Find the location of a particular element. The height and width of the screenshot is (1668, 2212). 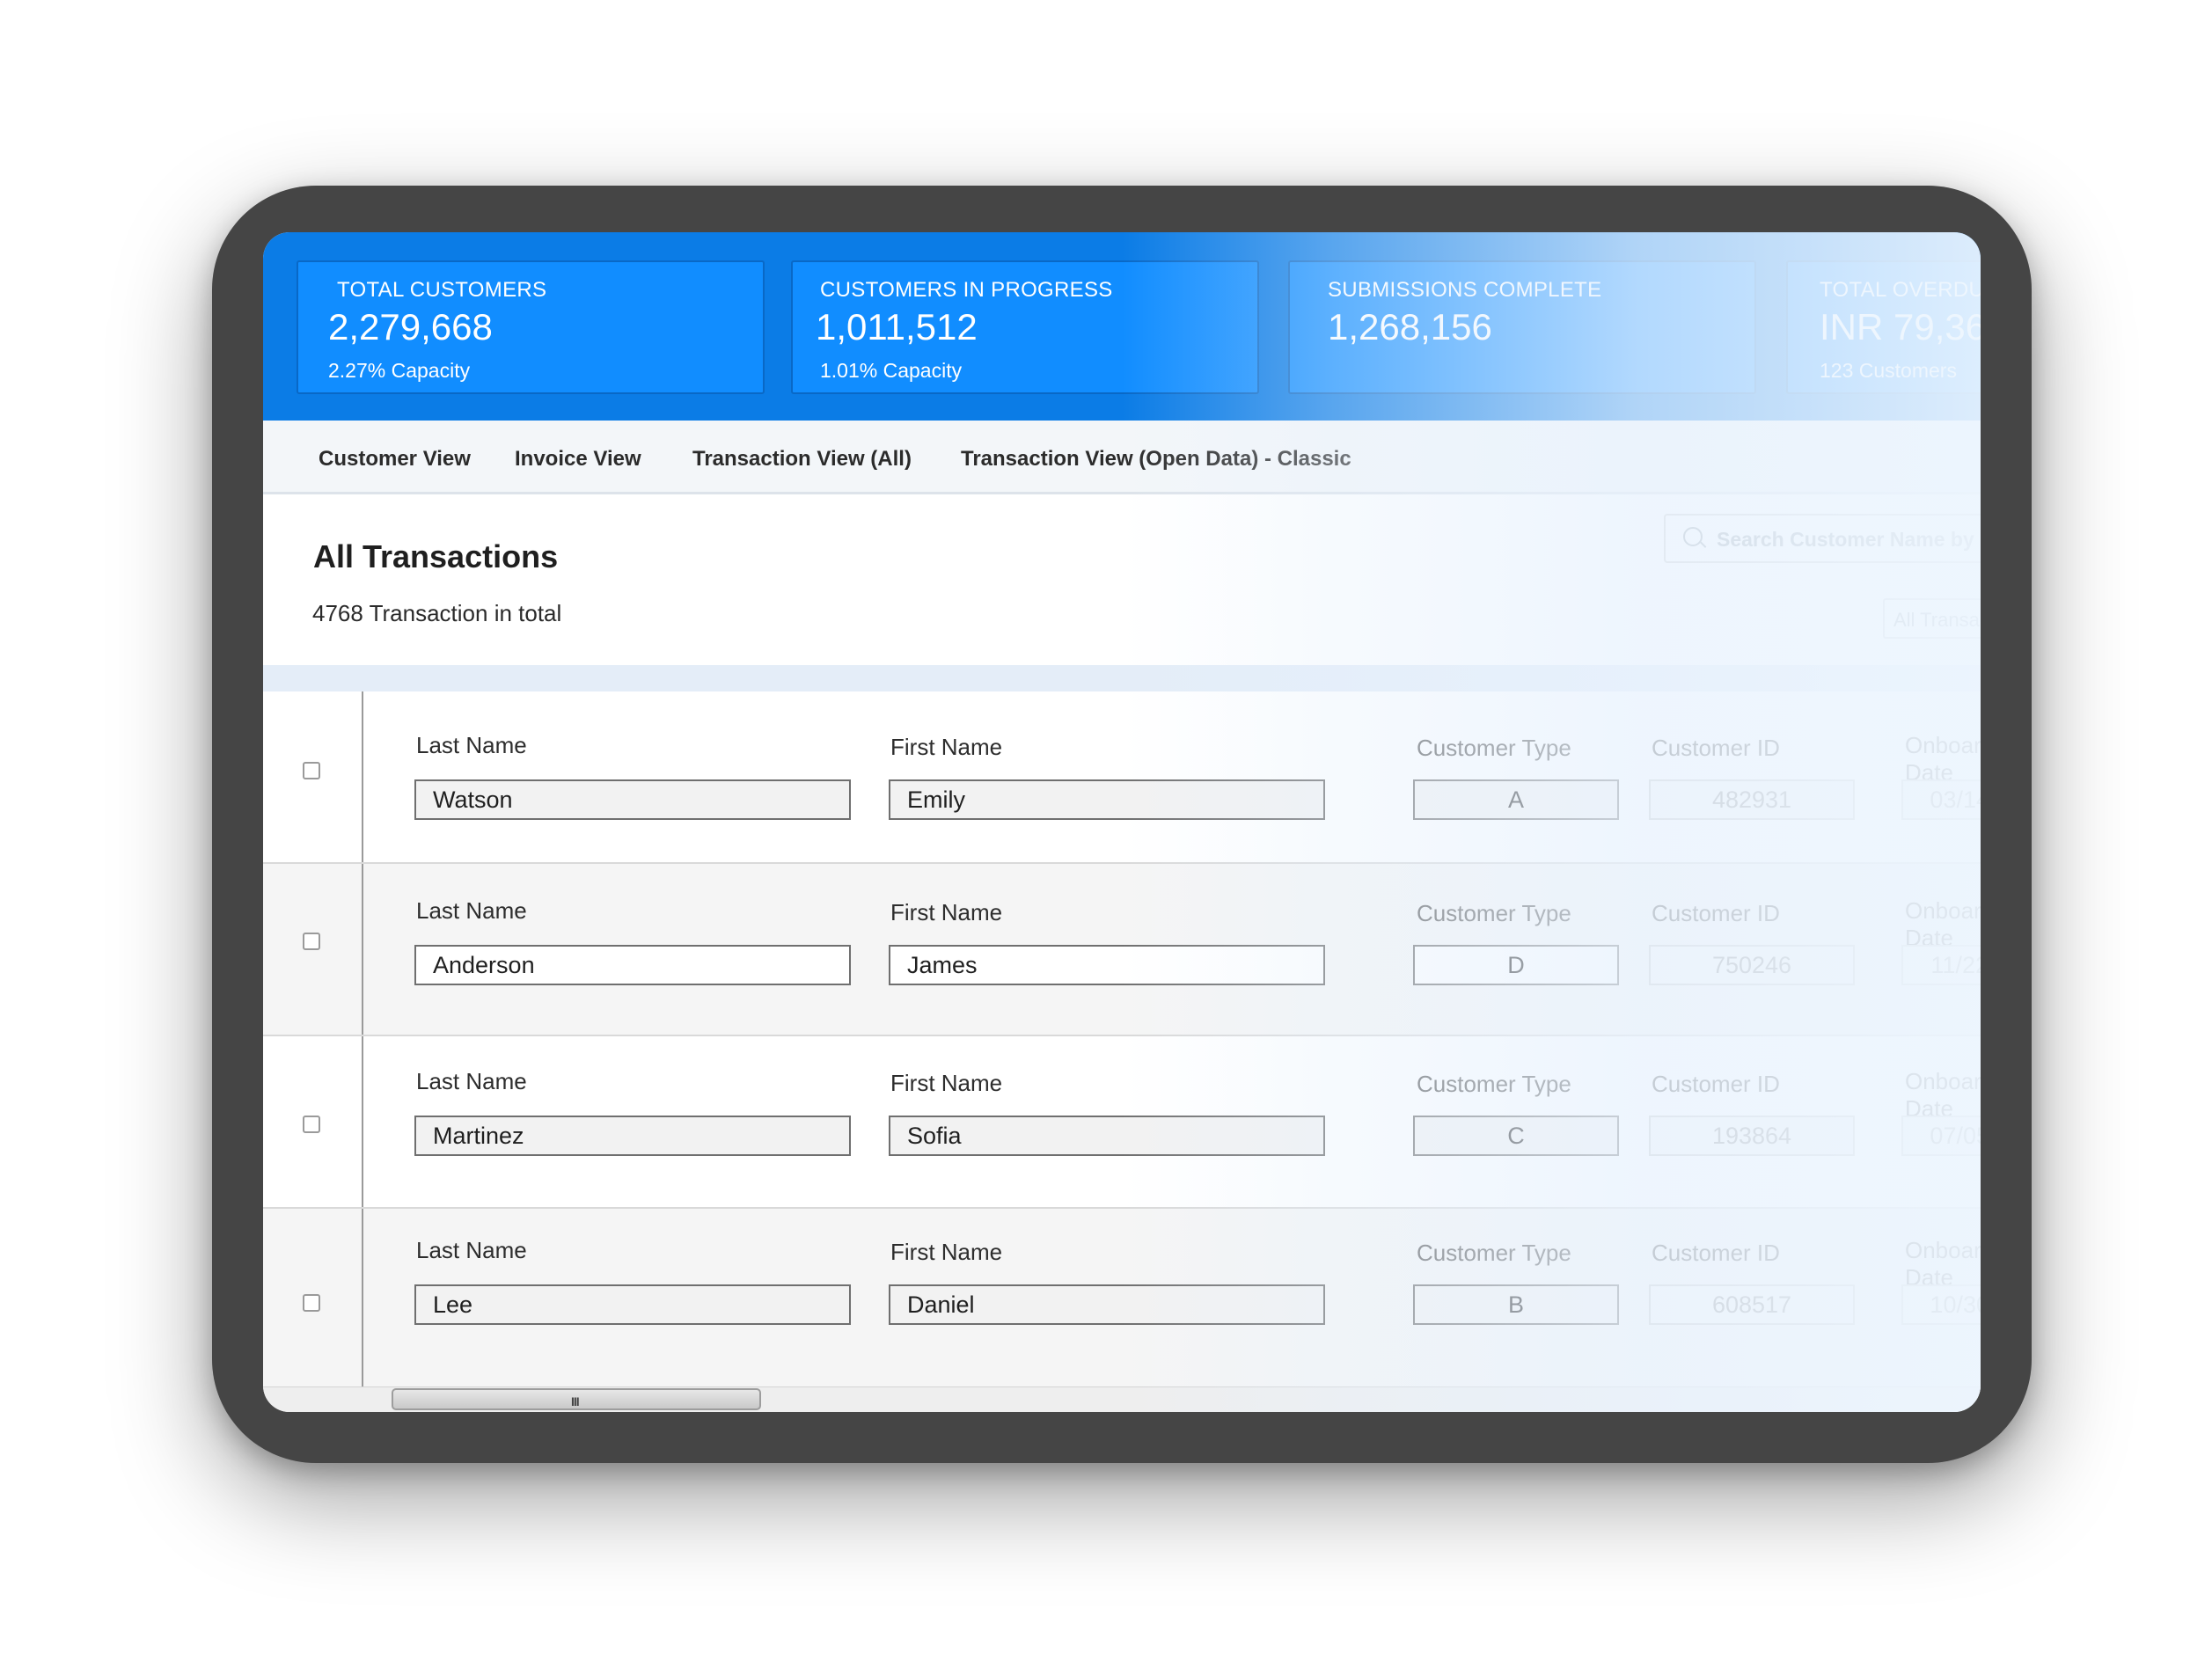

first-name-field: Daniel is located at coordinates (1107, 1304).